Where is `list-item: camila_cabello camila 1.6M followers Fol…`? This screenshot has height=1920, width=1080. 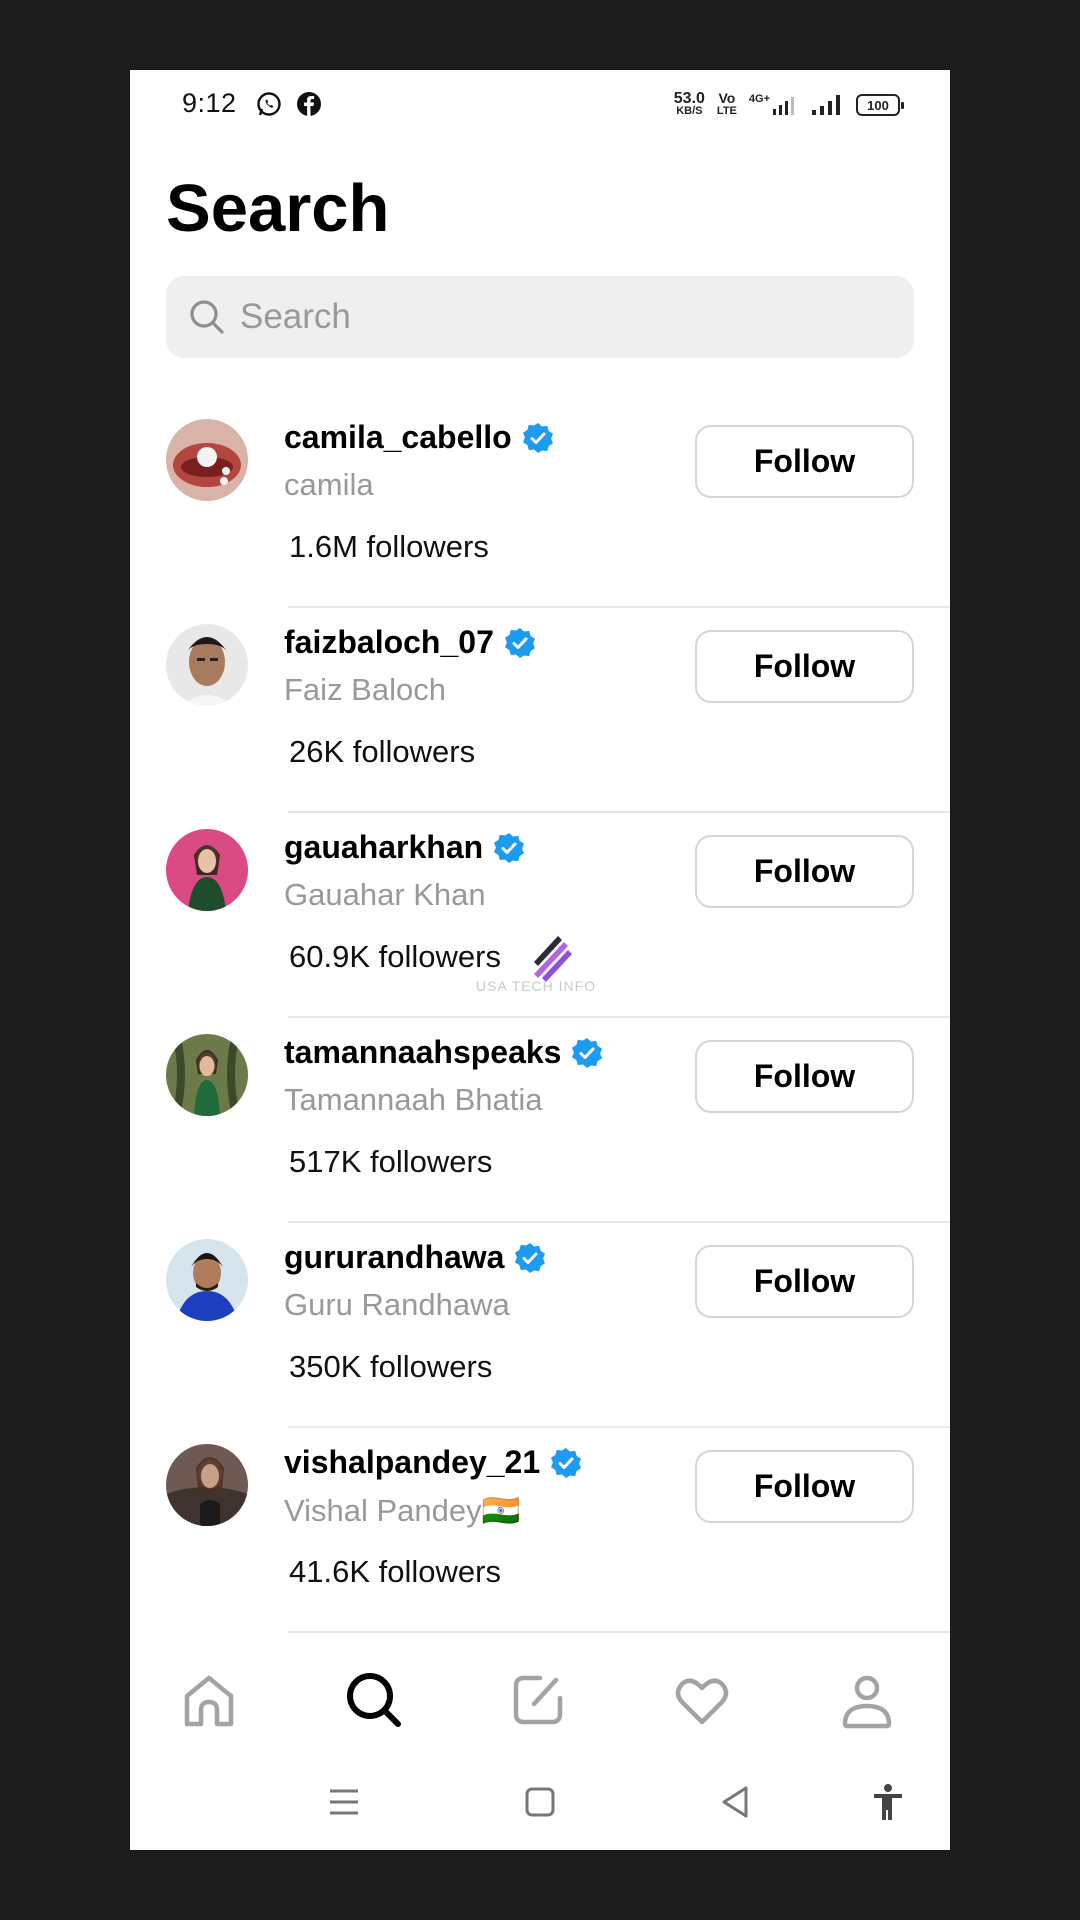 list-item: camila_cabello camila 1.6M followers Fol… is located at coordinates (540, 507).